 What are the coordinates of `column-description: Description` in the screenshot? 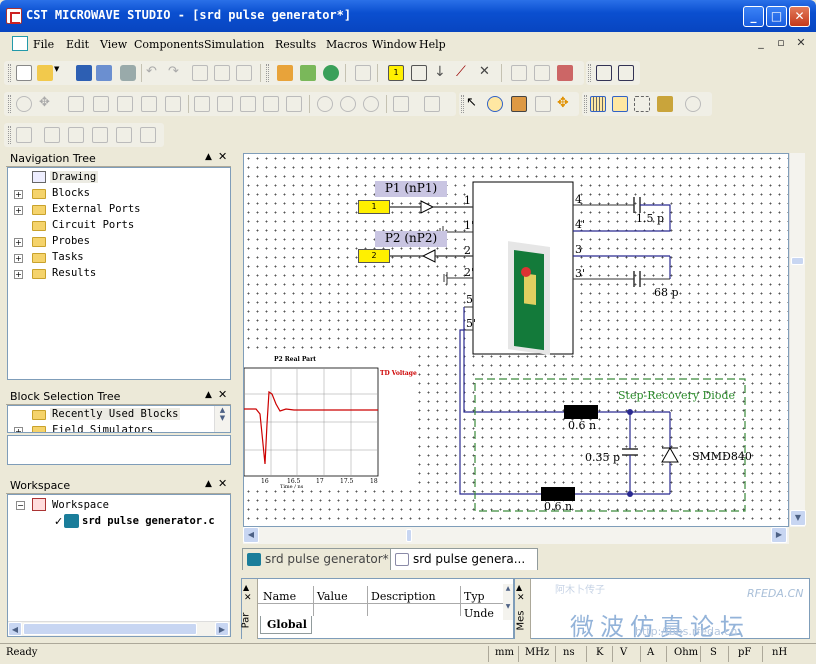 It's located at (403, 596).